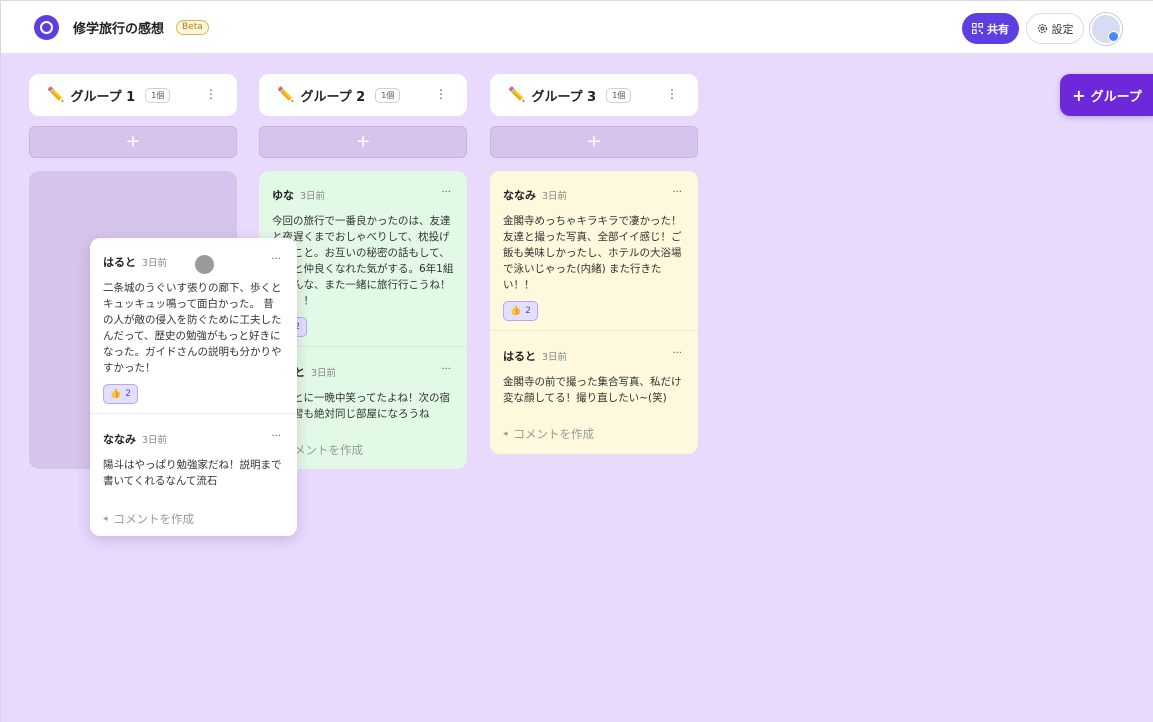 The width and height of the screenshot is (1153, 722). What do you see at coordinates (192, 473) in the screenshot?
I see `reply-text: 陽斗はやっぱり勉強家だね！説明まで書いてくれるなんて流石` at bounding box center [192, 473].